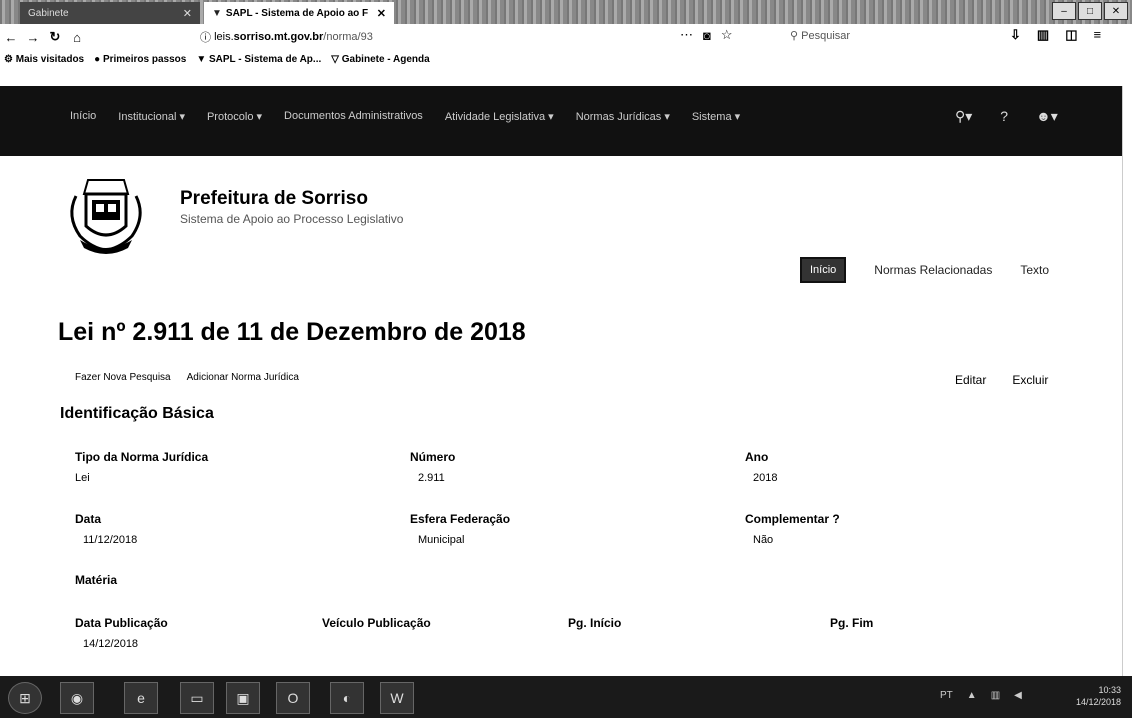 This screenshot has width=1132, height=718. What do you see at coordinates (820, 35) in the screenshot?
I see `search-input: ⚲ Pesquisar` at bounding box center [820, 35].